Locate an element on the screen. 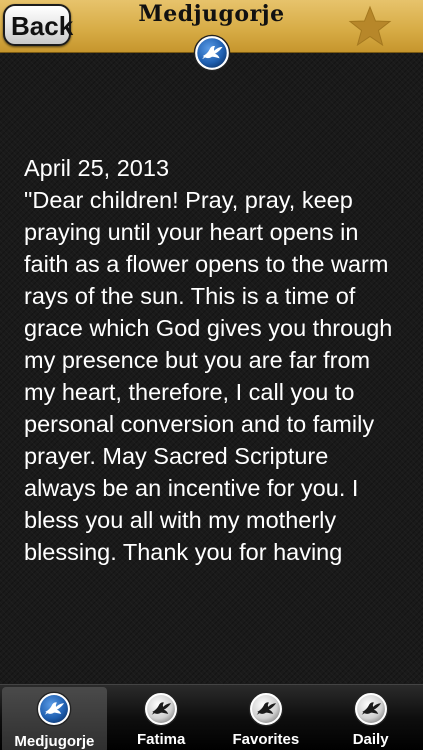 This screenshot has width=423, height=750. tab-label: Daily is located at coordinates (370, 739).